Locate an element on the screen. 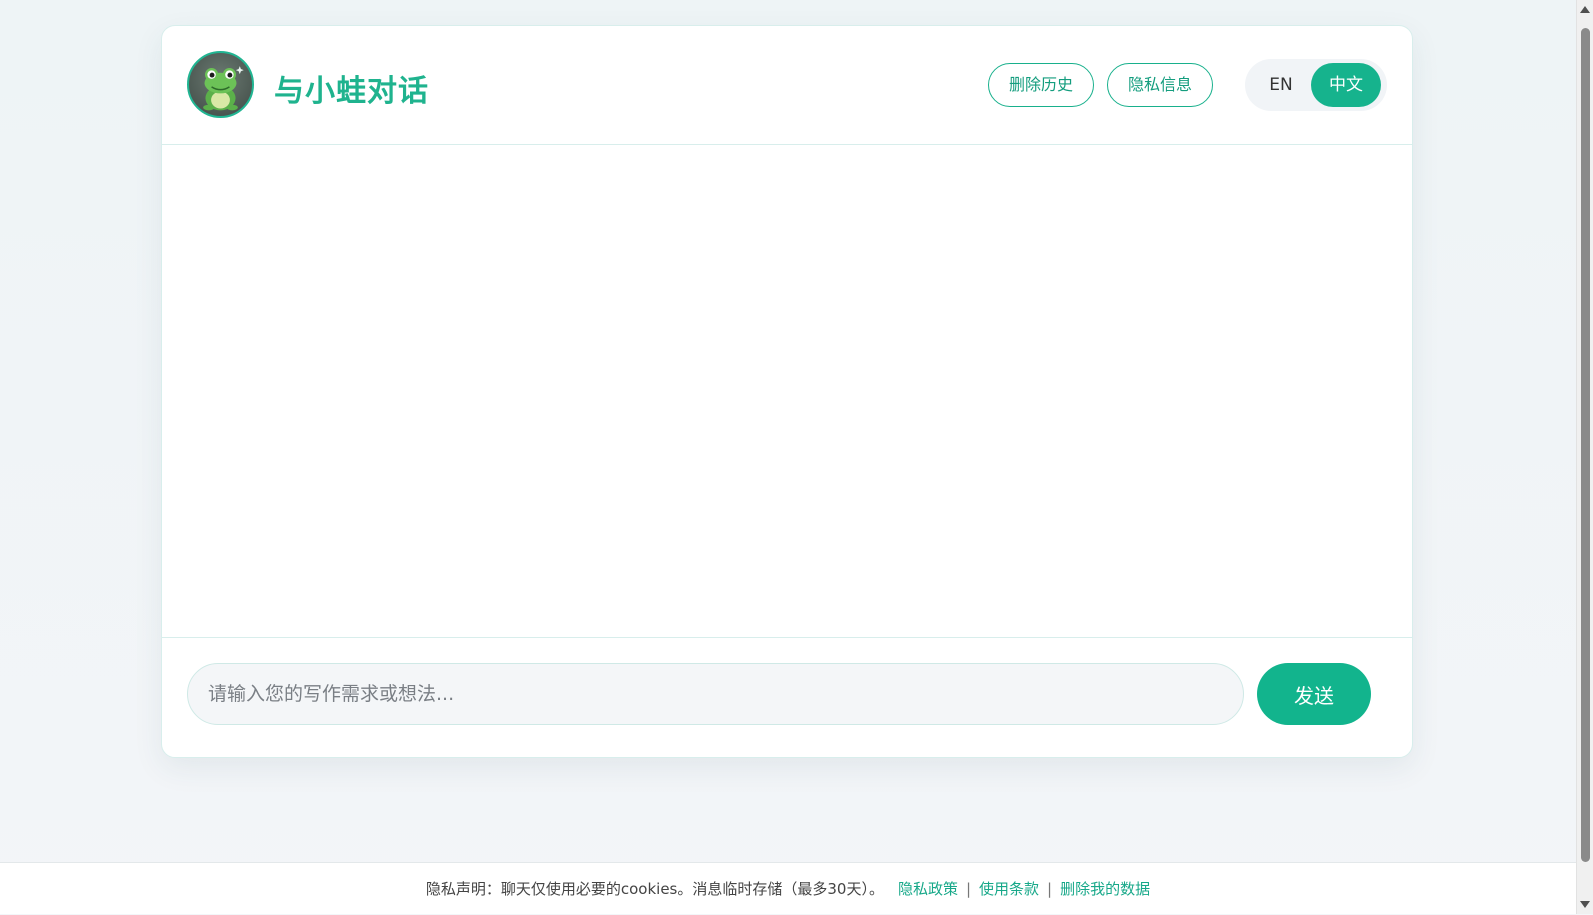  terms-of-use-link: 使用条款 is located at coordinates (1009, 889).